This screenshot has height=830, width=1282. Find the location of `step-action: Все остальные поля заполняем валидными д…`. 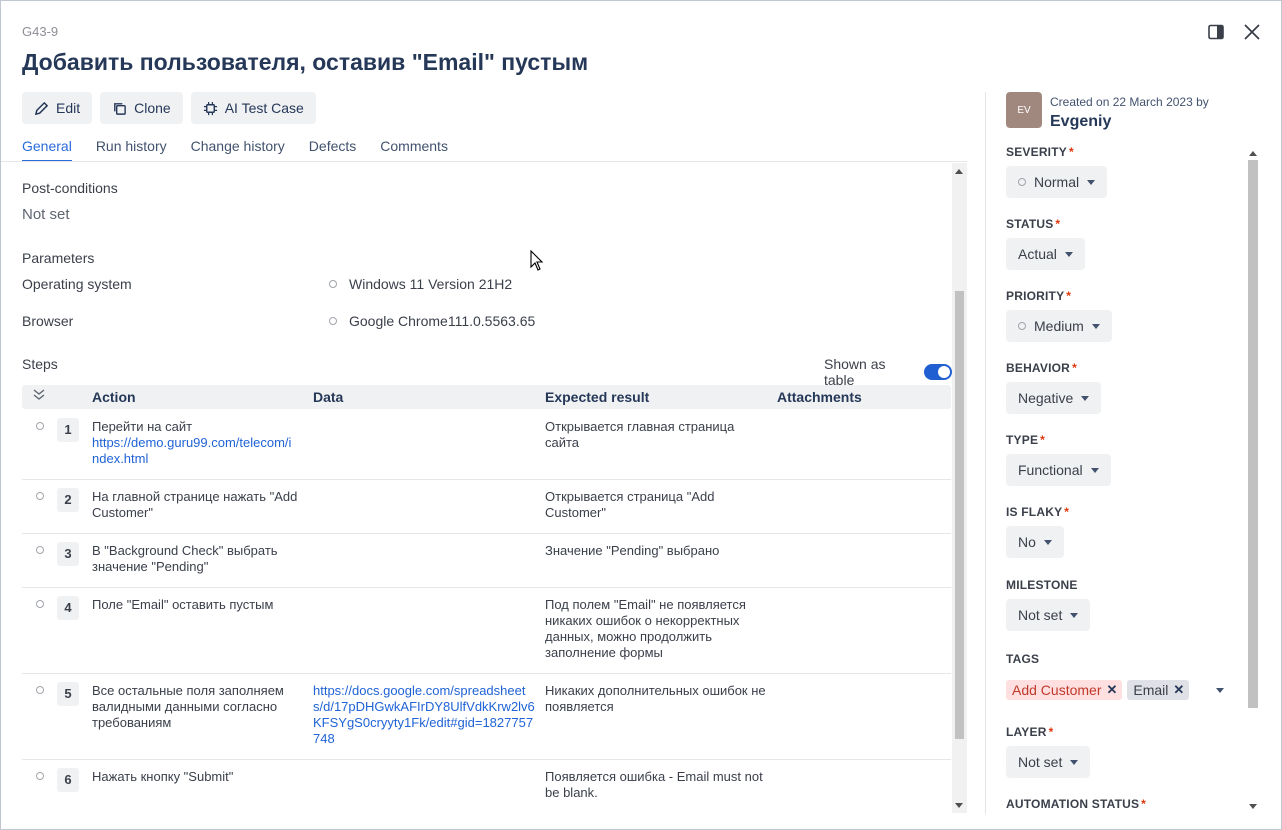

step-action: Все остальные поля заполняем валидными д… is located at coordinates (188, 706).